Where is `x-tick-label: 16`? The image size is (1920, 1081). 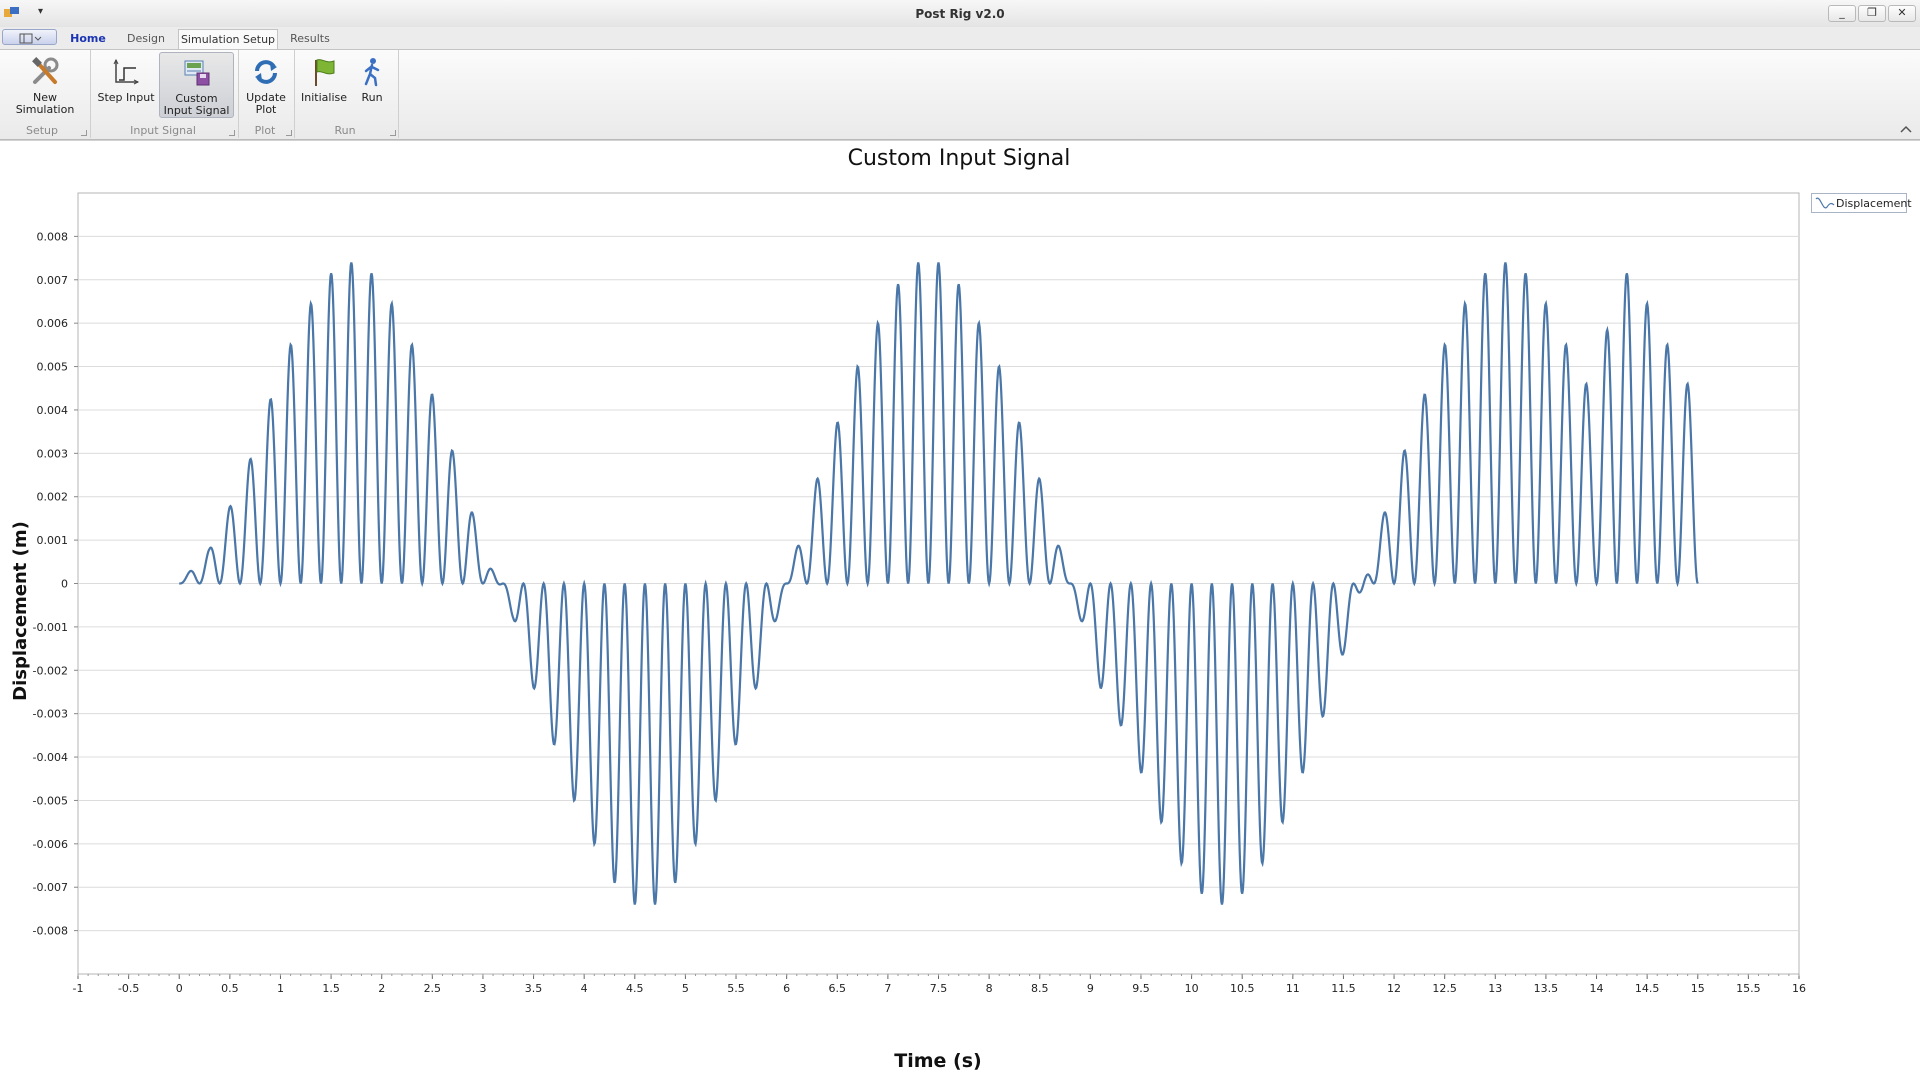 x-tick-label: 16 is located at coordinates (1799, 988).